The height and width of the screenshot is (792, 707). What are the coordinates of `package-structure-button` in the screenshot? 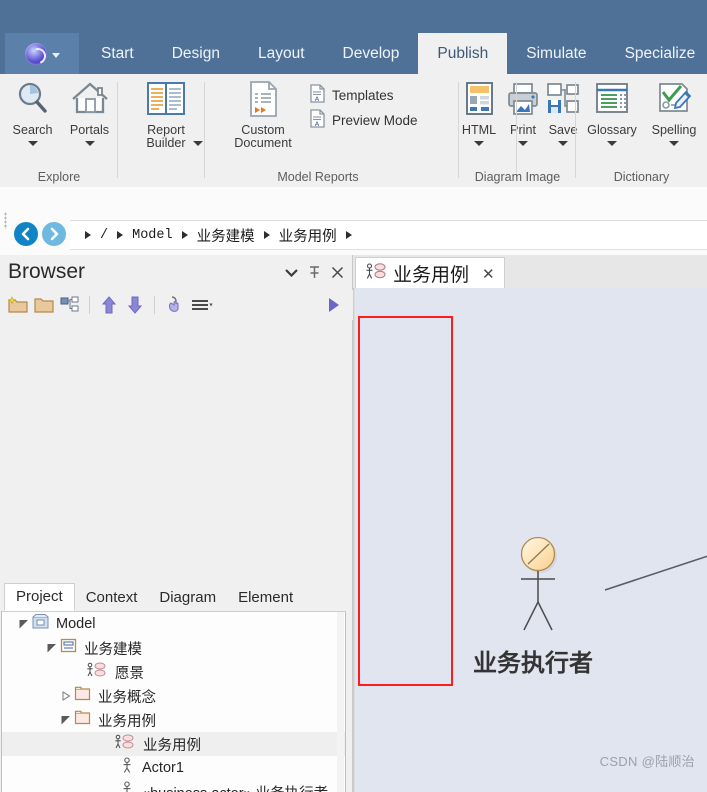 It's located at (70, 305).